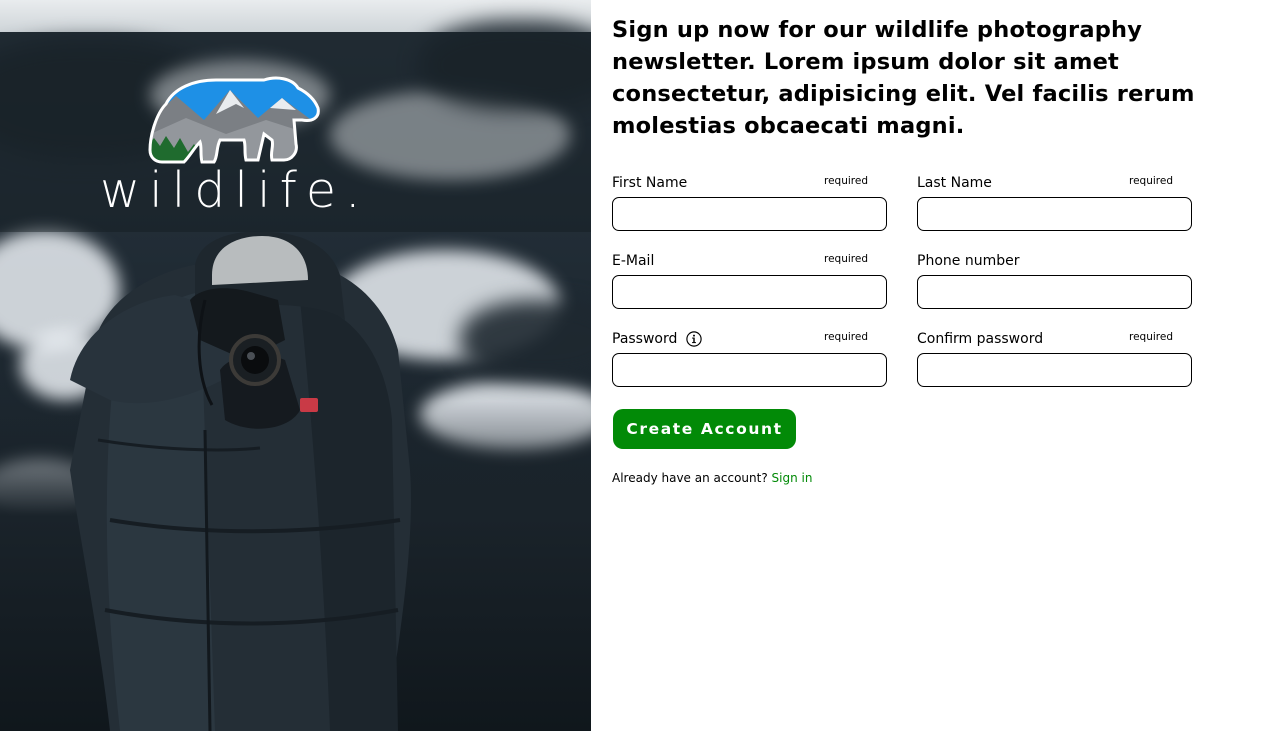  I want to click on confirm-password-input, so click(1054, 370).